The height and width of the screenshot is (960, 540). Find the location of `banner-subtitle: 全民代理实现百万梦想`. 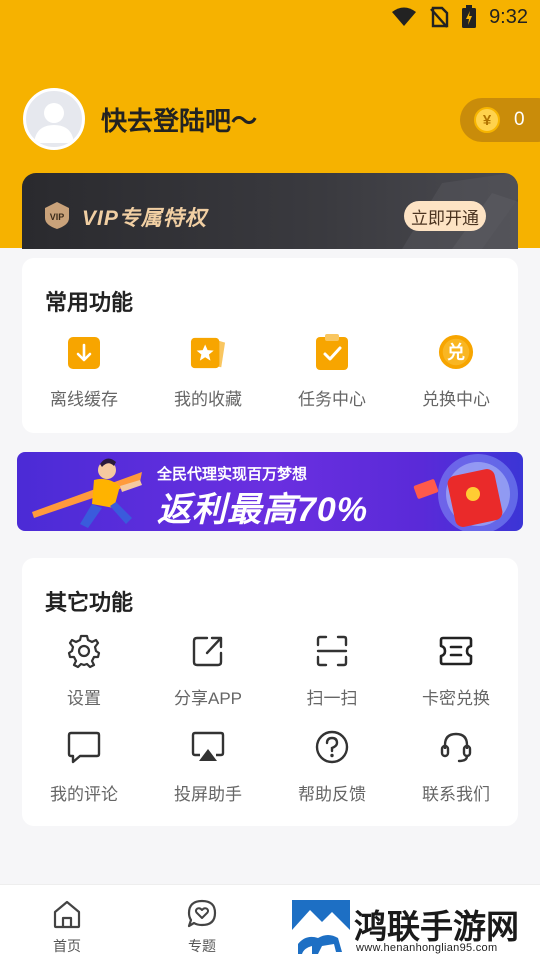

banner-subtitle: 全民代理实现百万梦想 is located at coordinates (232, 474).